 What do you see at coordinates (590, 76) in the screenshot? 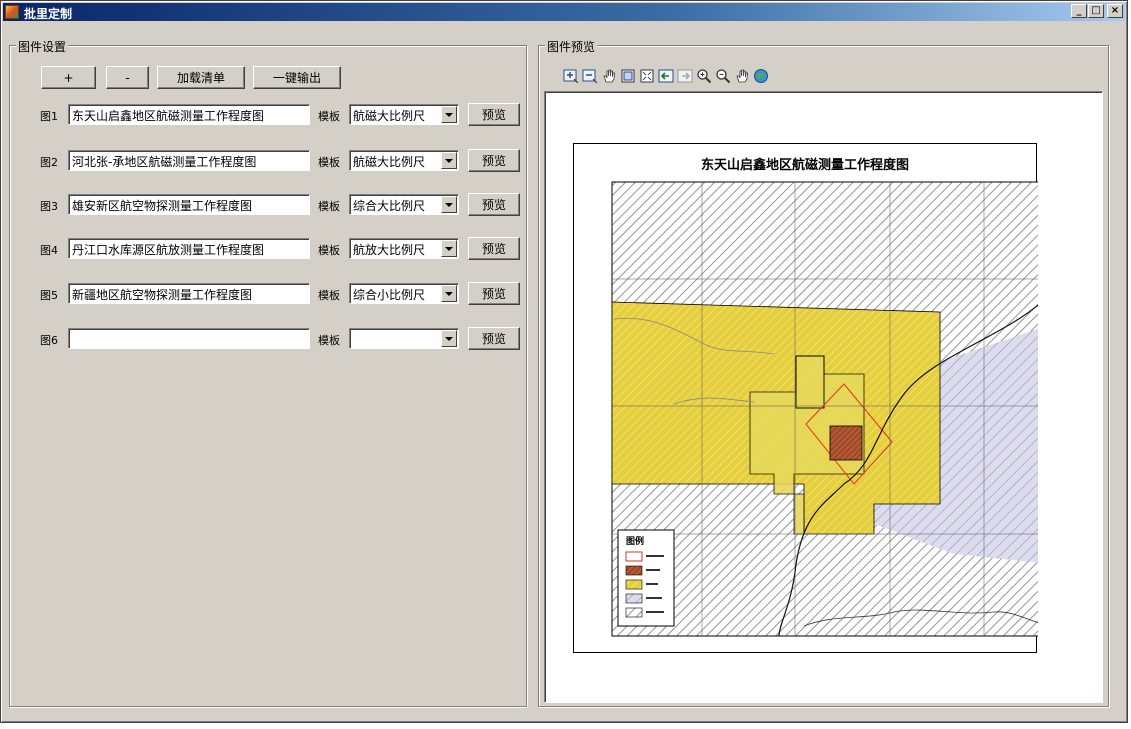
I see `zoom-out-fixed-icon` at bounding box center [590, 76].